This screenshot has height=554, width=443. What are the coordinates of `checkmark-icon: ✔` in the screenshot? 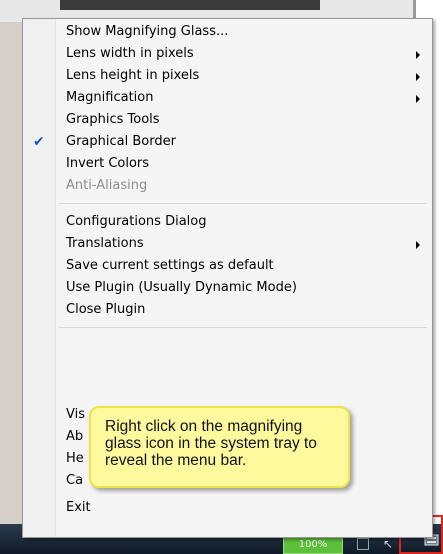 It's located at (39, 142).